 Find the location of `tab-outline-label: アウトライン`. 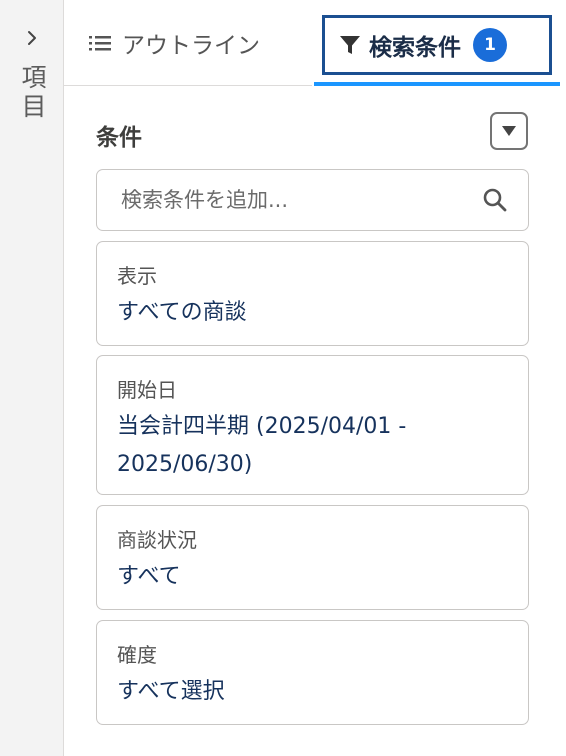

tab-outline-label: アウトライン is located at coordinates (191, 45).